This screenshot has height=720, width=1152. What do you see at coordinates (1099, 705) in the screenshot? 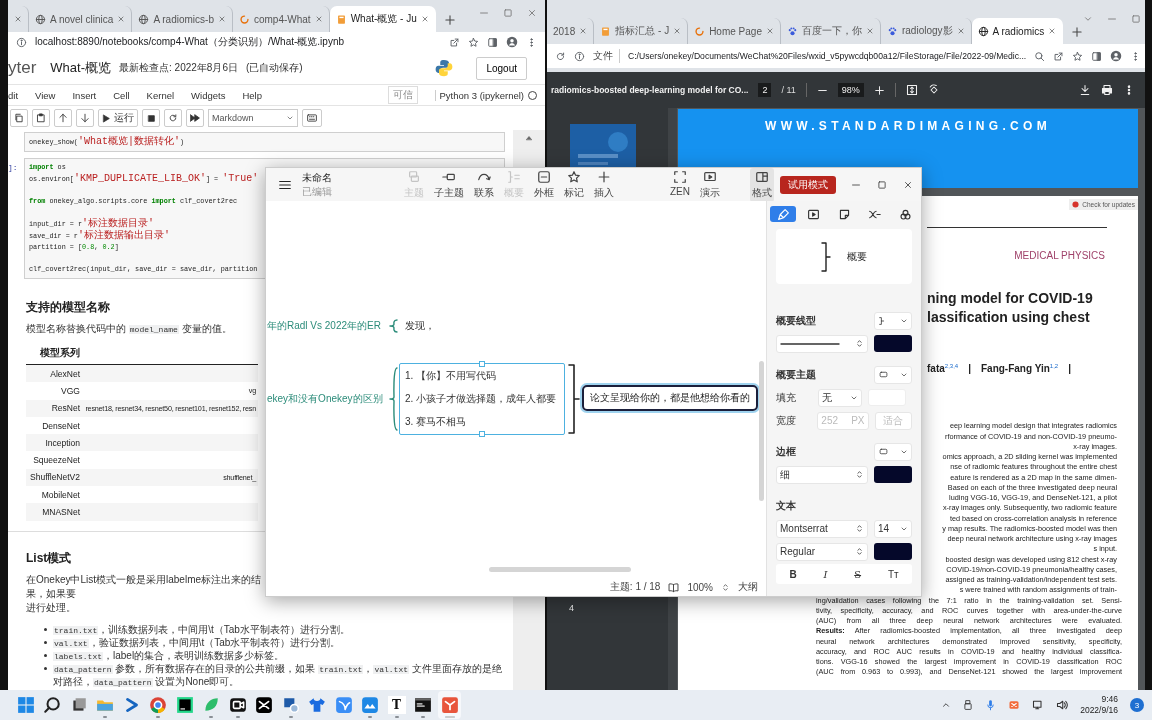
I see `clock: 9:46 2022/9/16` at bounding box center [1099, 705].